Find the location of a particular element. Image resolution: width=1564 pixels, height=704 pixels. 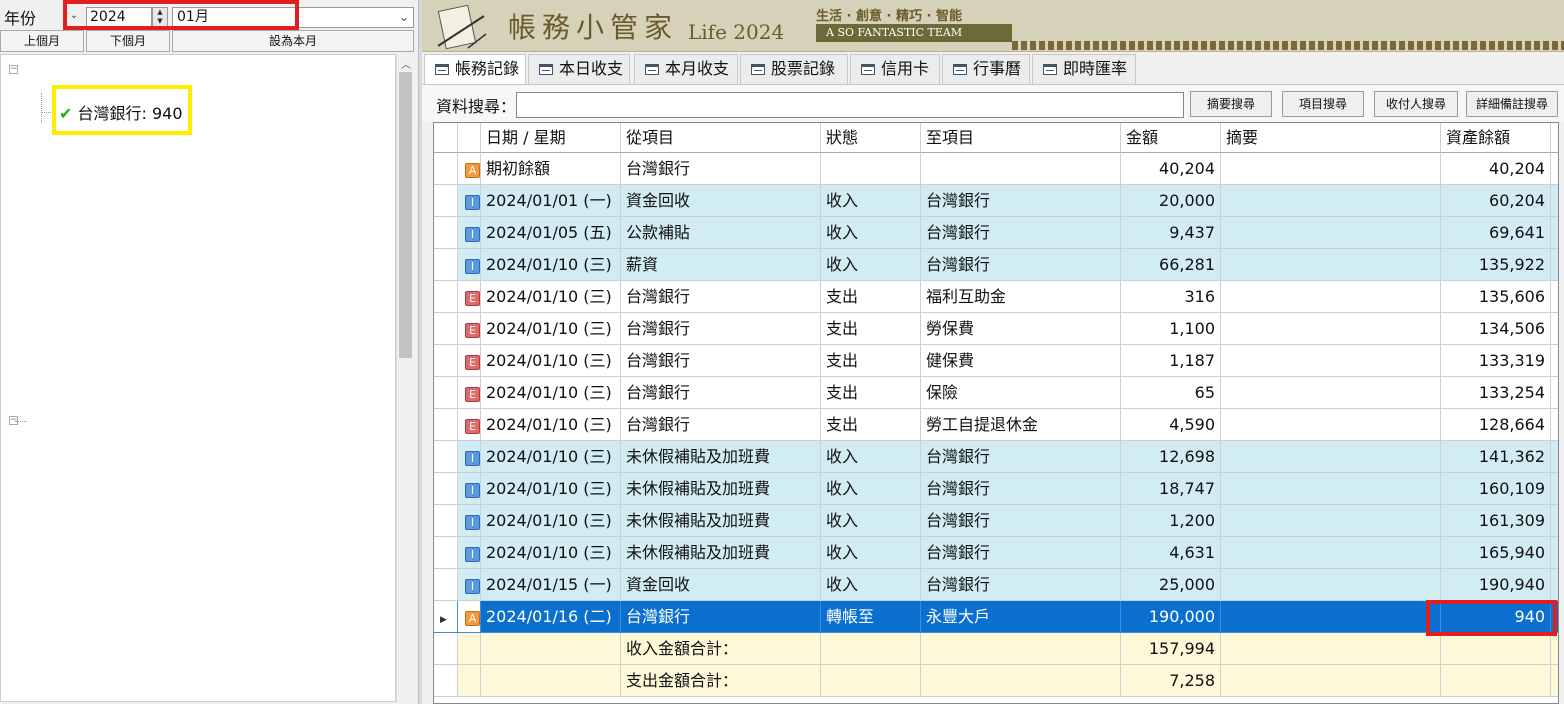

cell-from: 薪資 is located at coordinates (721, 265).